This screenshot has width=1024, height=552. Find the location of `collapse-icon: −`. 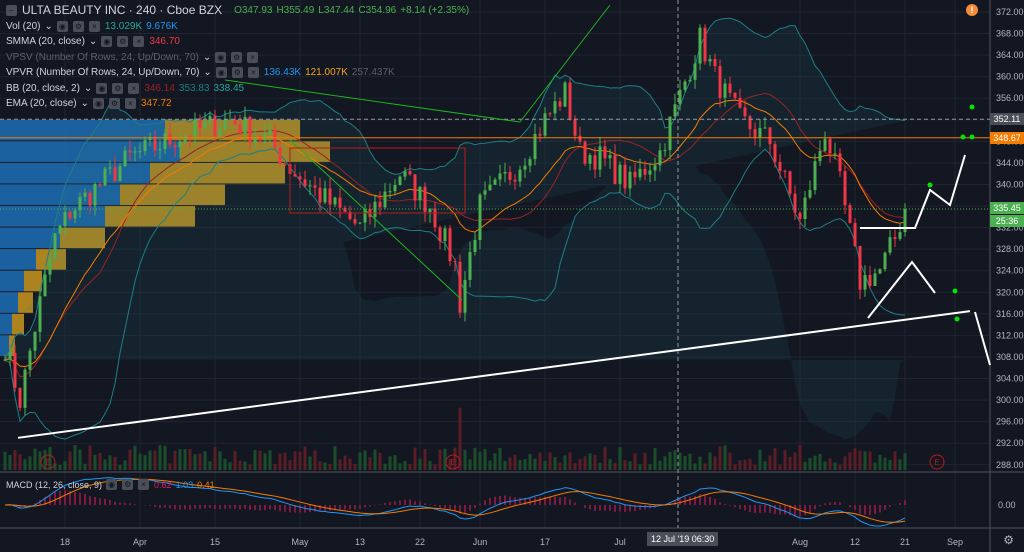

collapse-icon: − is located at coordinates (11, 11).